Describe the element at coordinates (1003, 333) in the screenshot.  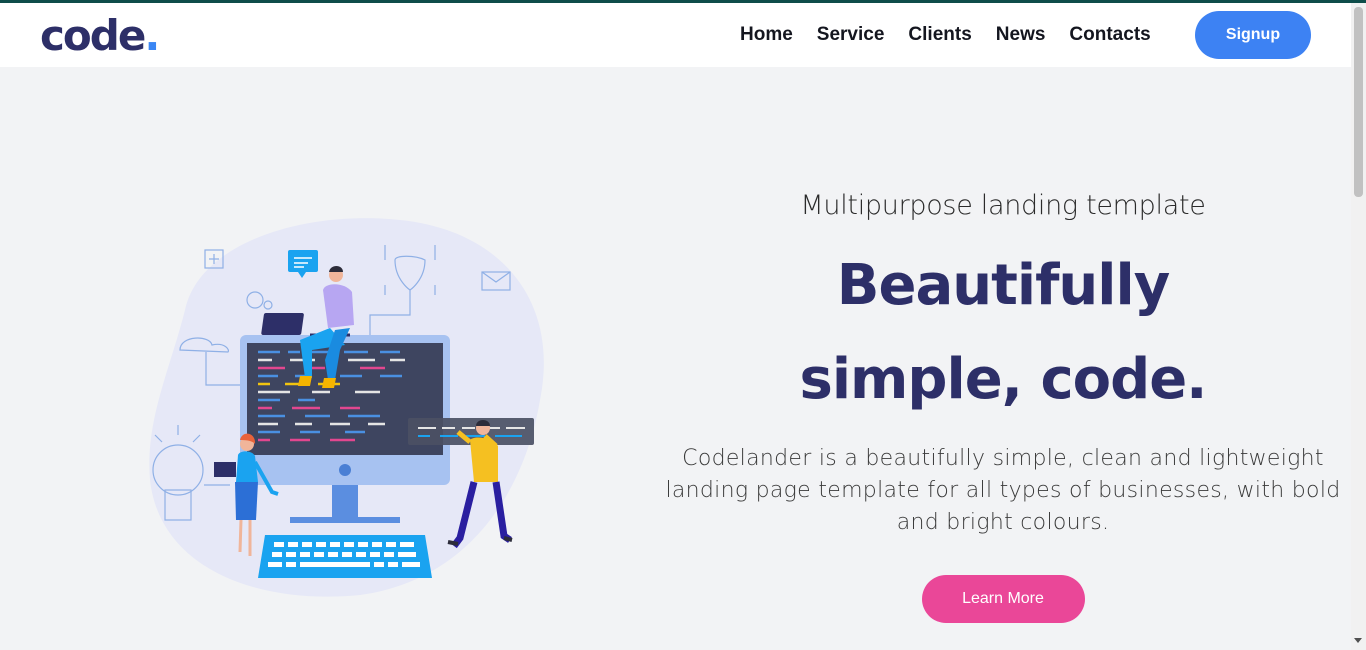
I see `hero-headline: Beautifully simple, code.` at that location.